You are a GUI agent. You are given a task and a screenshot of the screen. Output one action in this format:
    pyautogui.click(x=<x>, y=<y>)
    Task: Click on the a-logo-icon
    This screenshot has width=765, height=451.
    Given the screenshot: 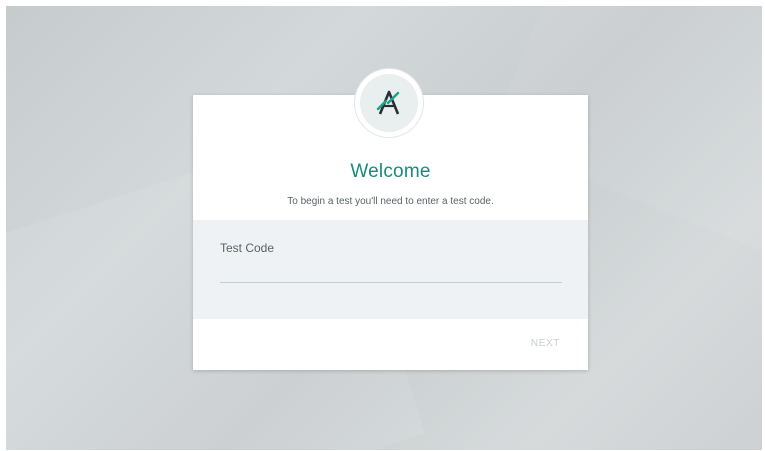 What is the action you would take?
    pyautogui.click(x=388, y=102)
    